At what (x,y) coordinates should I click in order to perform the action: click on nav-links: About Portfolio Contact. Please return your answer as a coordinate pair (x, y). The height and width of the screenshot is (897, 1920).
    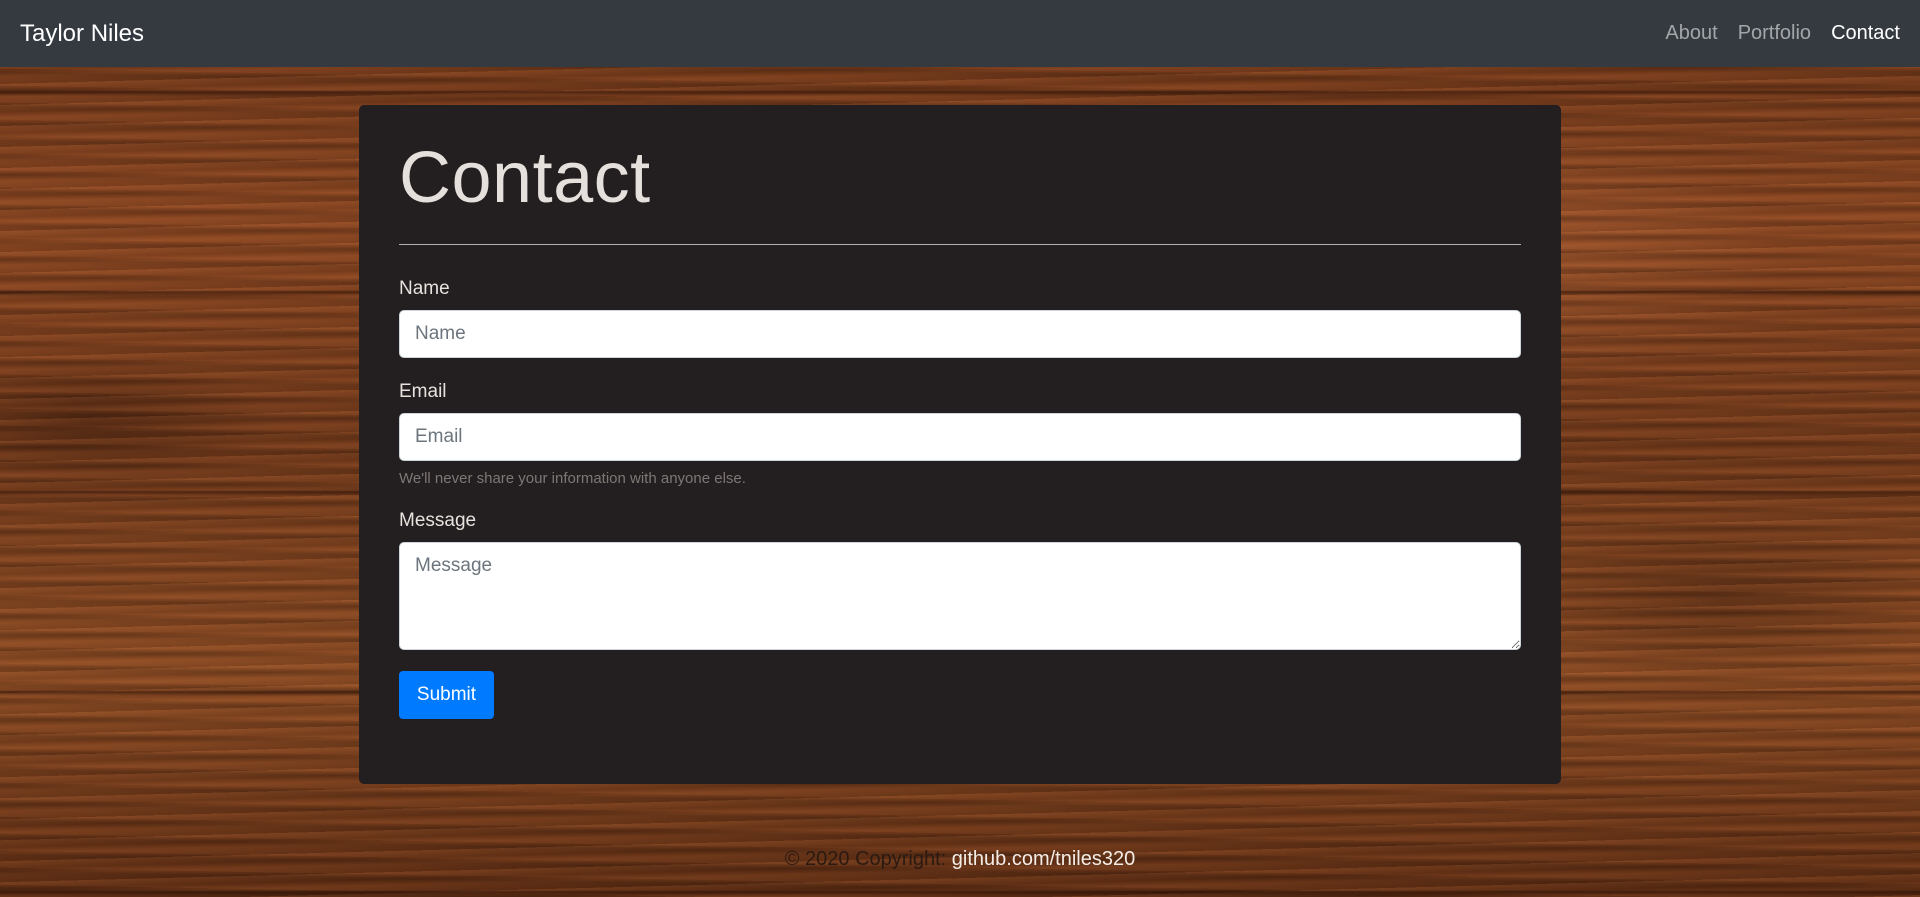
    Looking at the image, I should click on (1782, 33).